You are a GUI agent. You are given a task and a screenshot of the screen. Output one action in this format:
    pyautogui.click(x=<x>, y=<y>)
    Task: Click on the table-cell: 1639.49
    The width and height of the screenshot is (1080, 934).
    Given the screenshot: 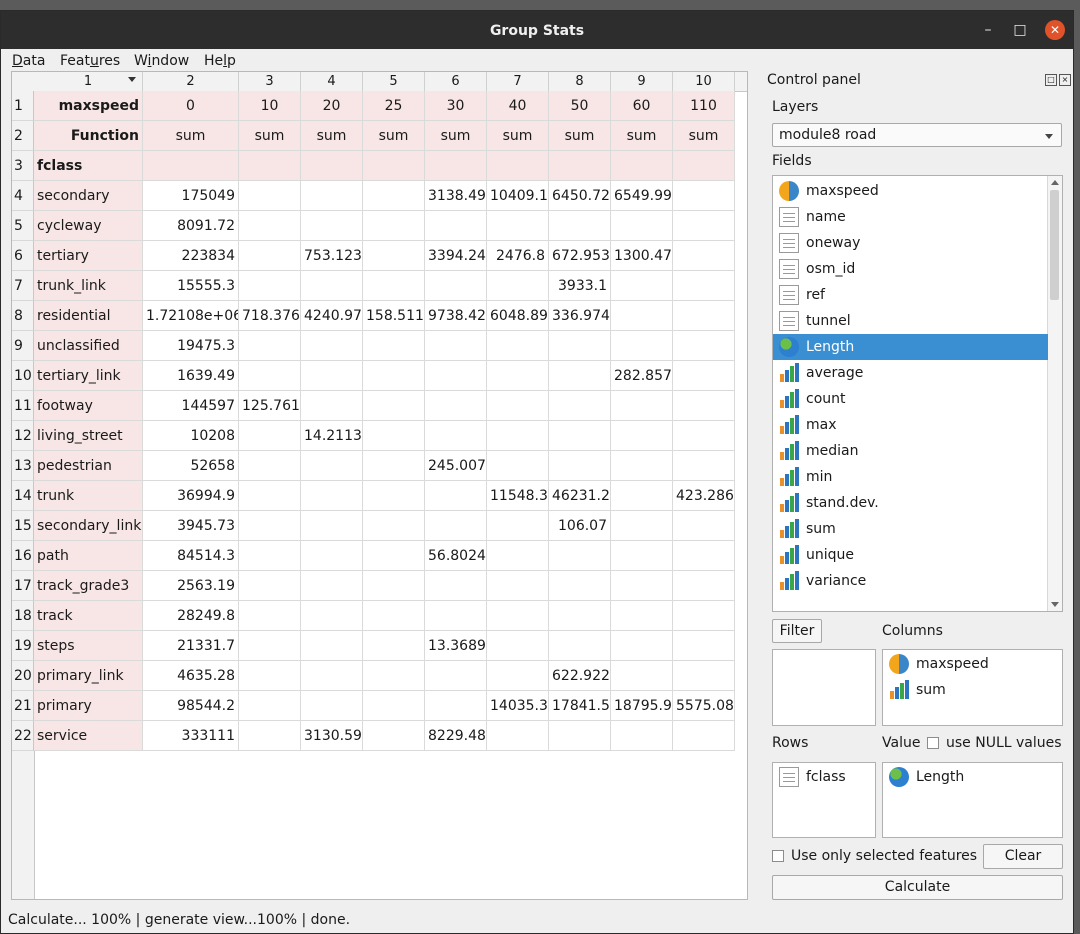 What is the action you would take?
    pyautogui.click(x=191, y=376)
    